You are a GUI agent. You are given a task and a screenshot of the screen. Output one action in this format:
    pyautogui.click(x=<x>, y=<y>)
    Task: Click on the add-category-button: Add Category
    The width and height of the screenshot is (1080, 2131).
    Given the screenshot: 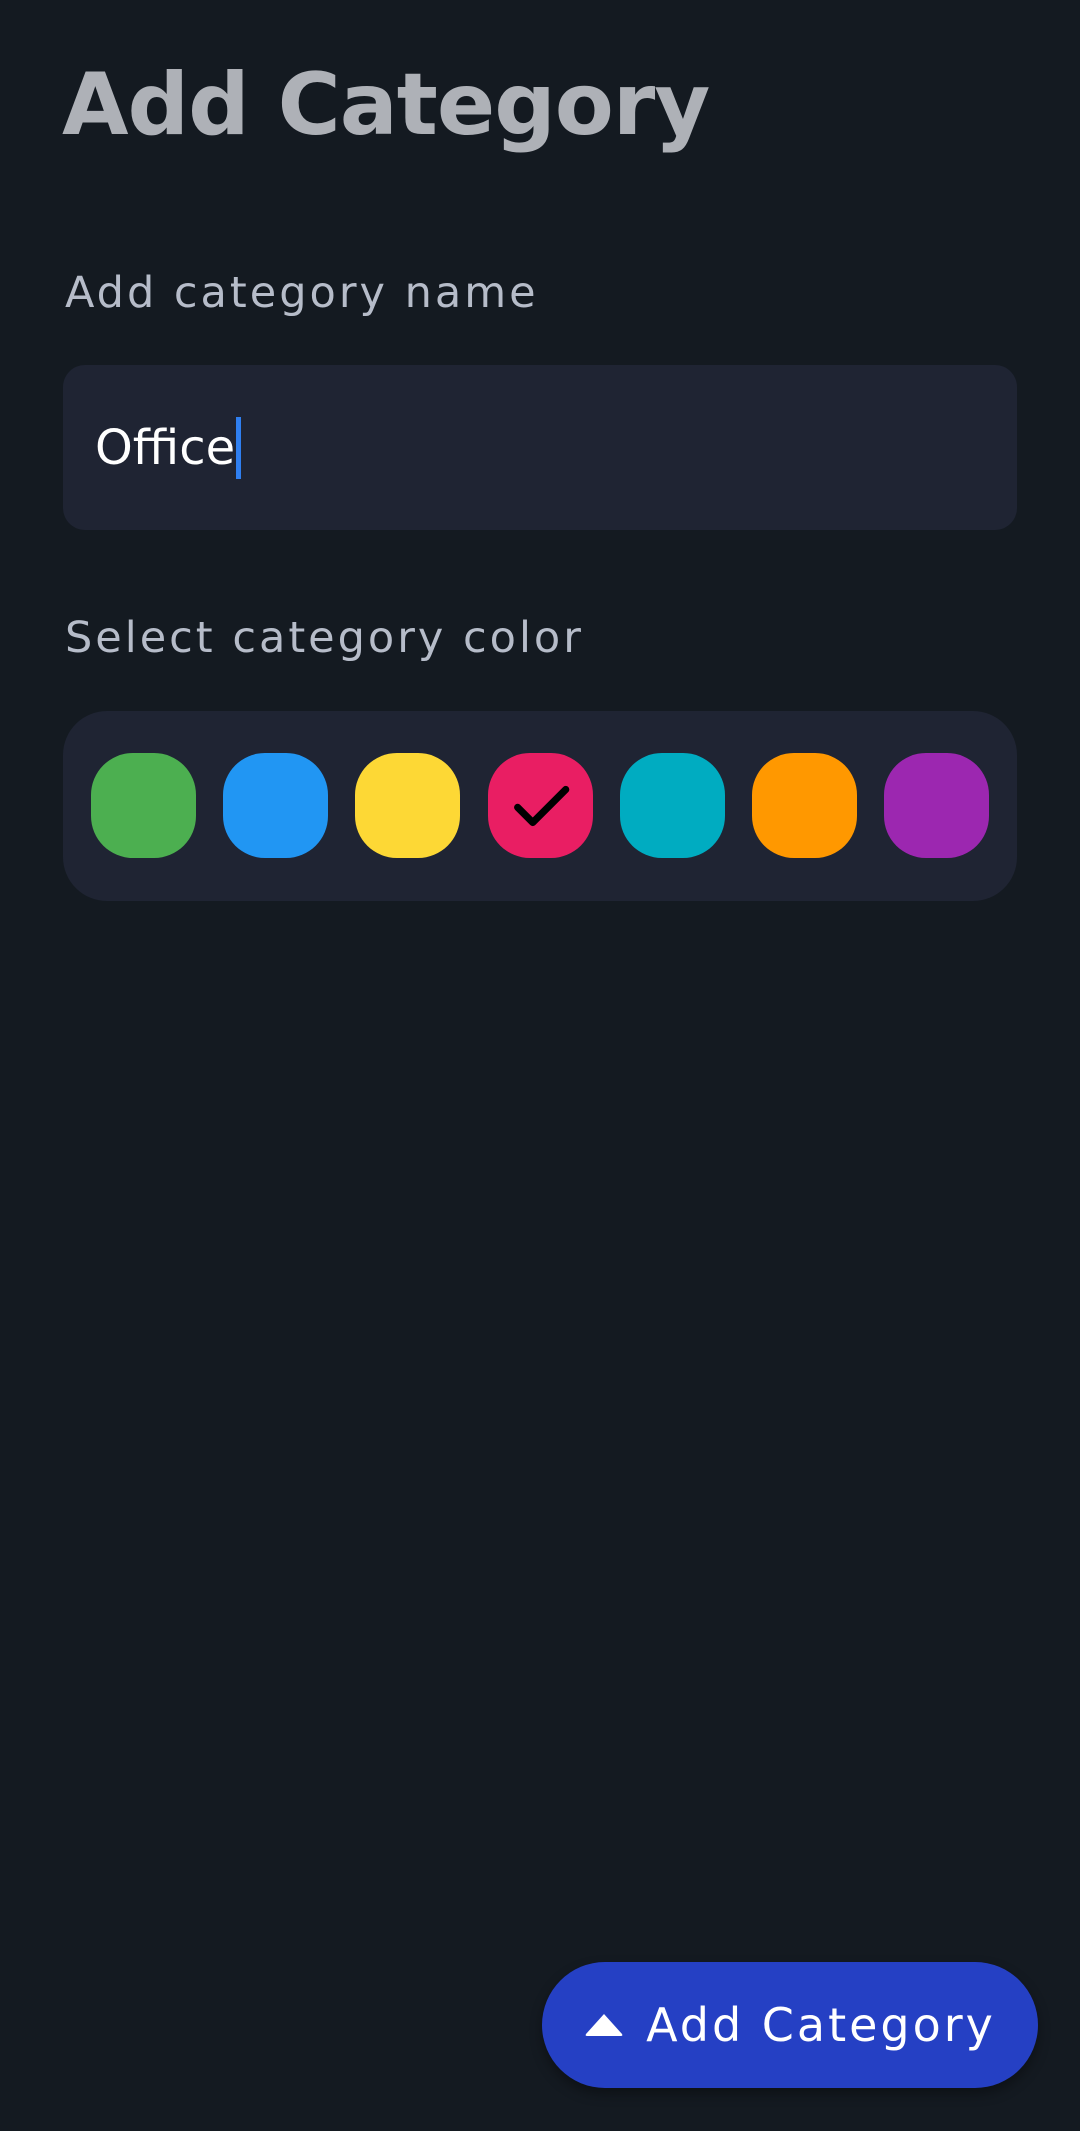 What is the action you would take?
    pyautogui.click(x=790, y=2025)
    